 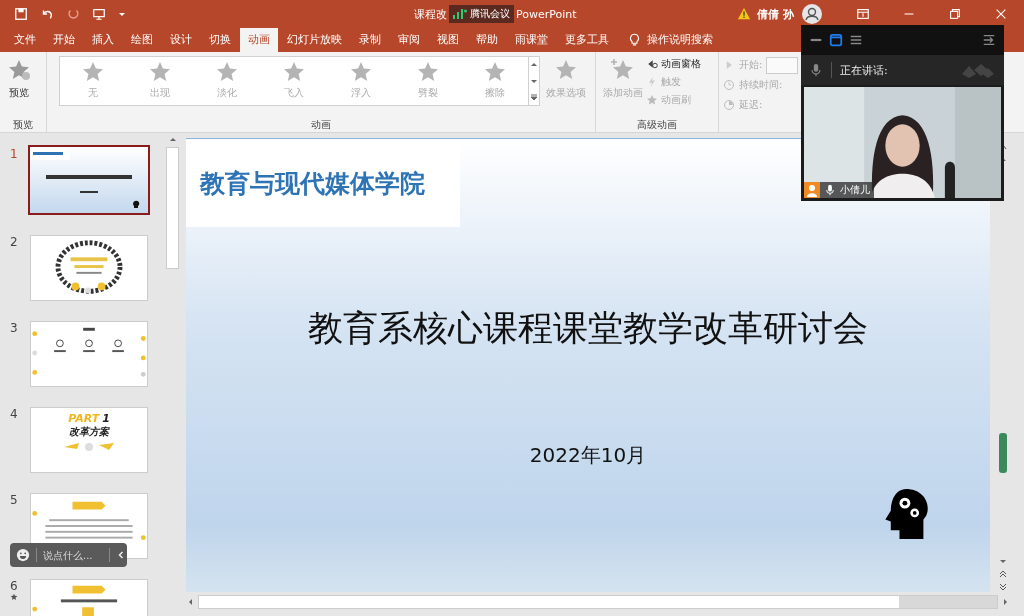 I want to click on slide-number: 5, so click(x=14, y=500).